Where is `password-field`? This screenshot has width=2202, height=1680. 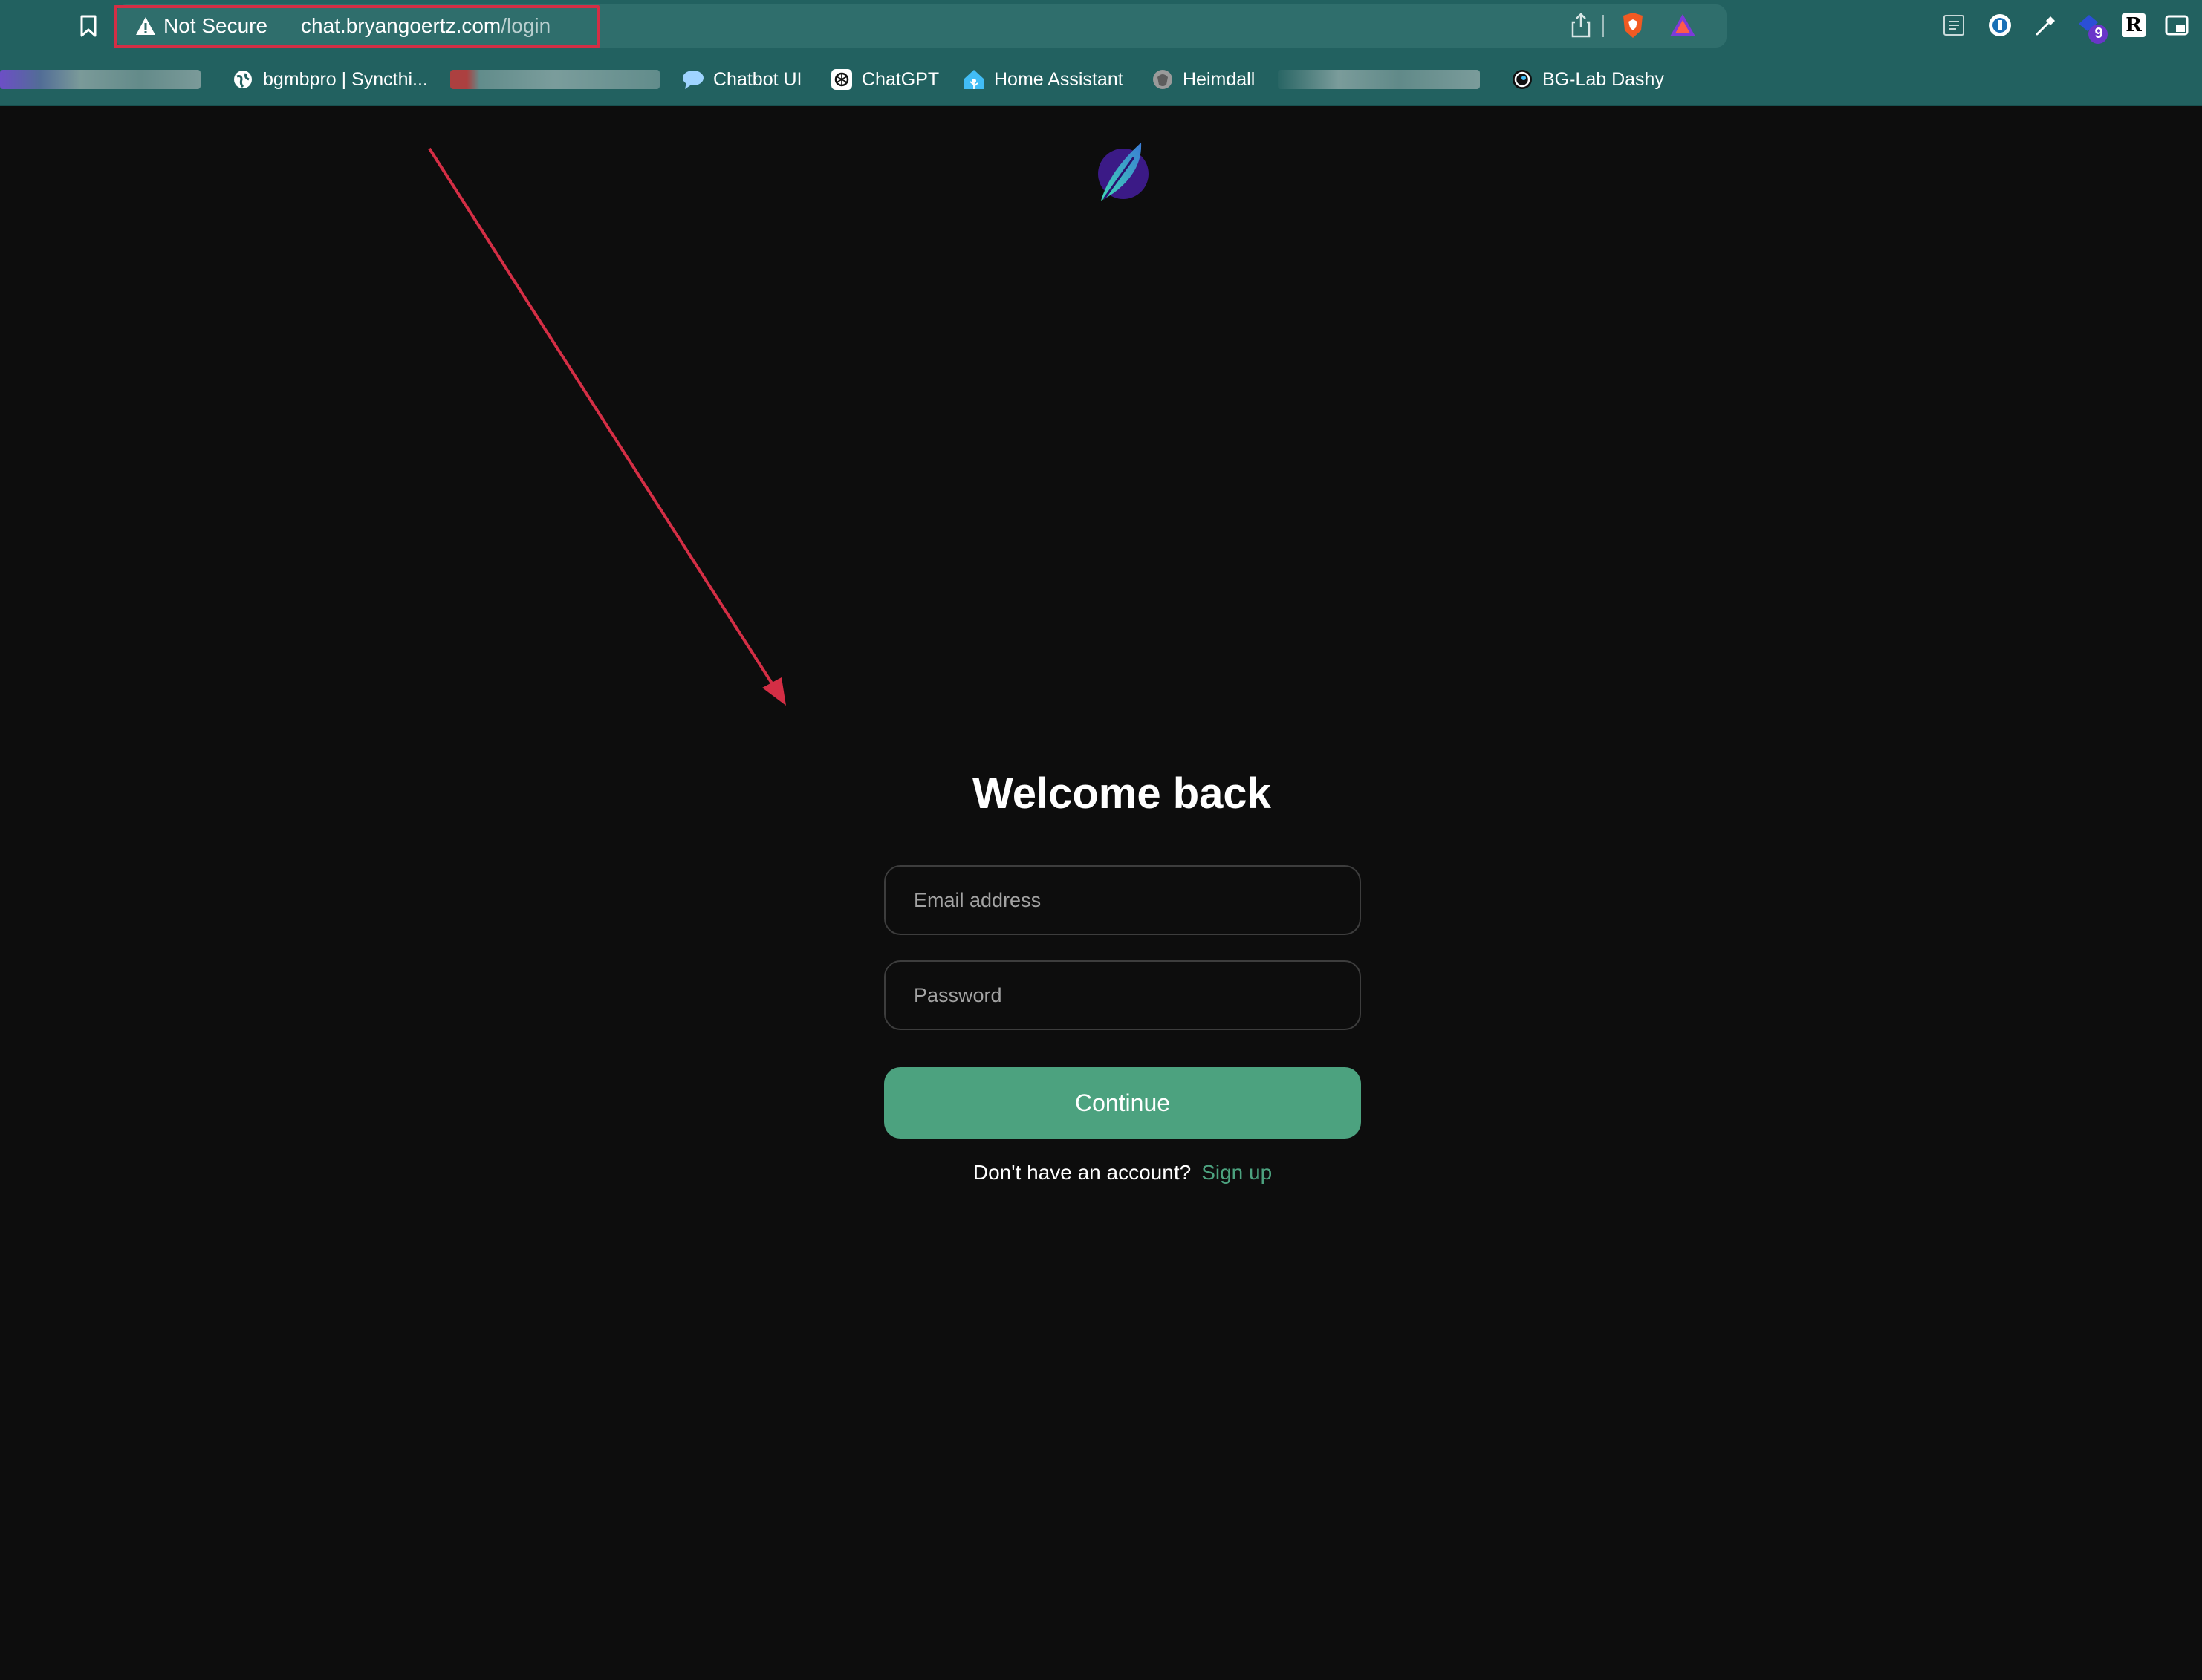 password-field is located at coordinates (1122, 995).